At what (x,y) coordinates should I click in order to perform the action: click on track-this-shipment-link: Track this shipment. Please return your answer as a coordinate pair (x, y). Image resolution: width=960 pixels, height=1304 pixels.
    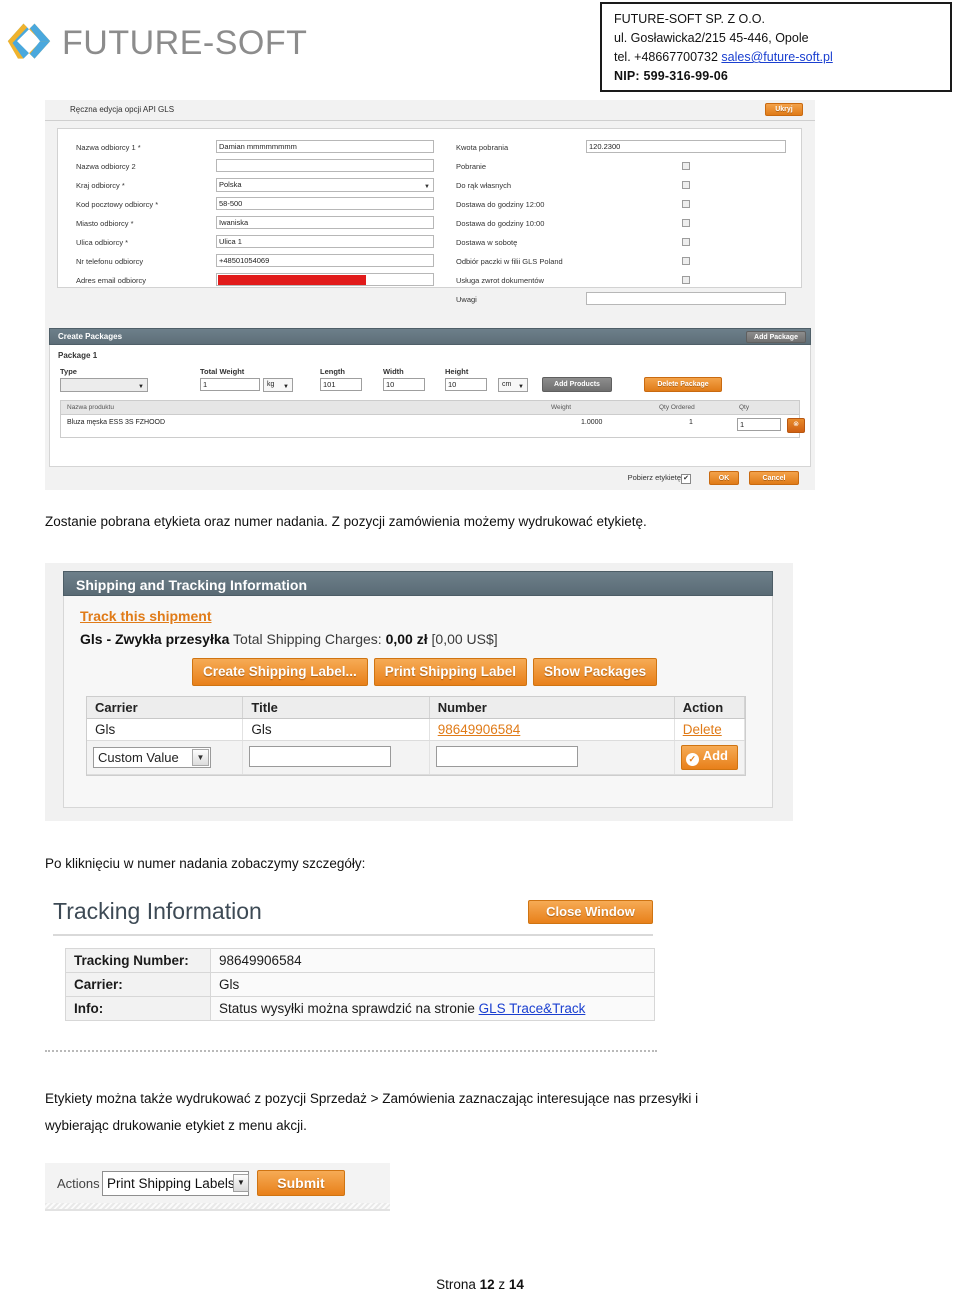
    Looking at the image, I should click on (145, 616).